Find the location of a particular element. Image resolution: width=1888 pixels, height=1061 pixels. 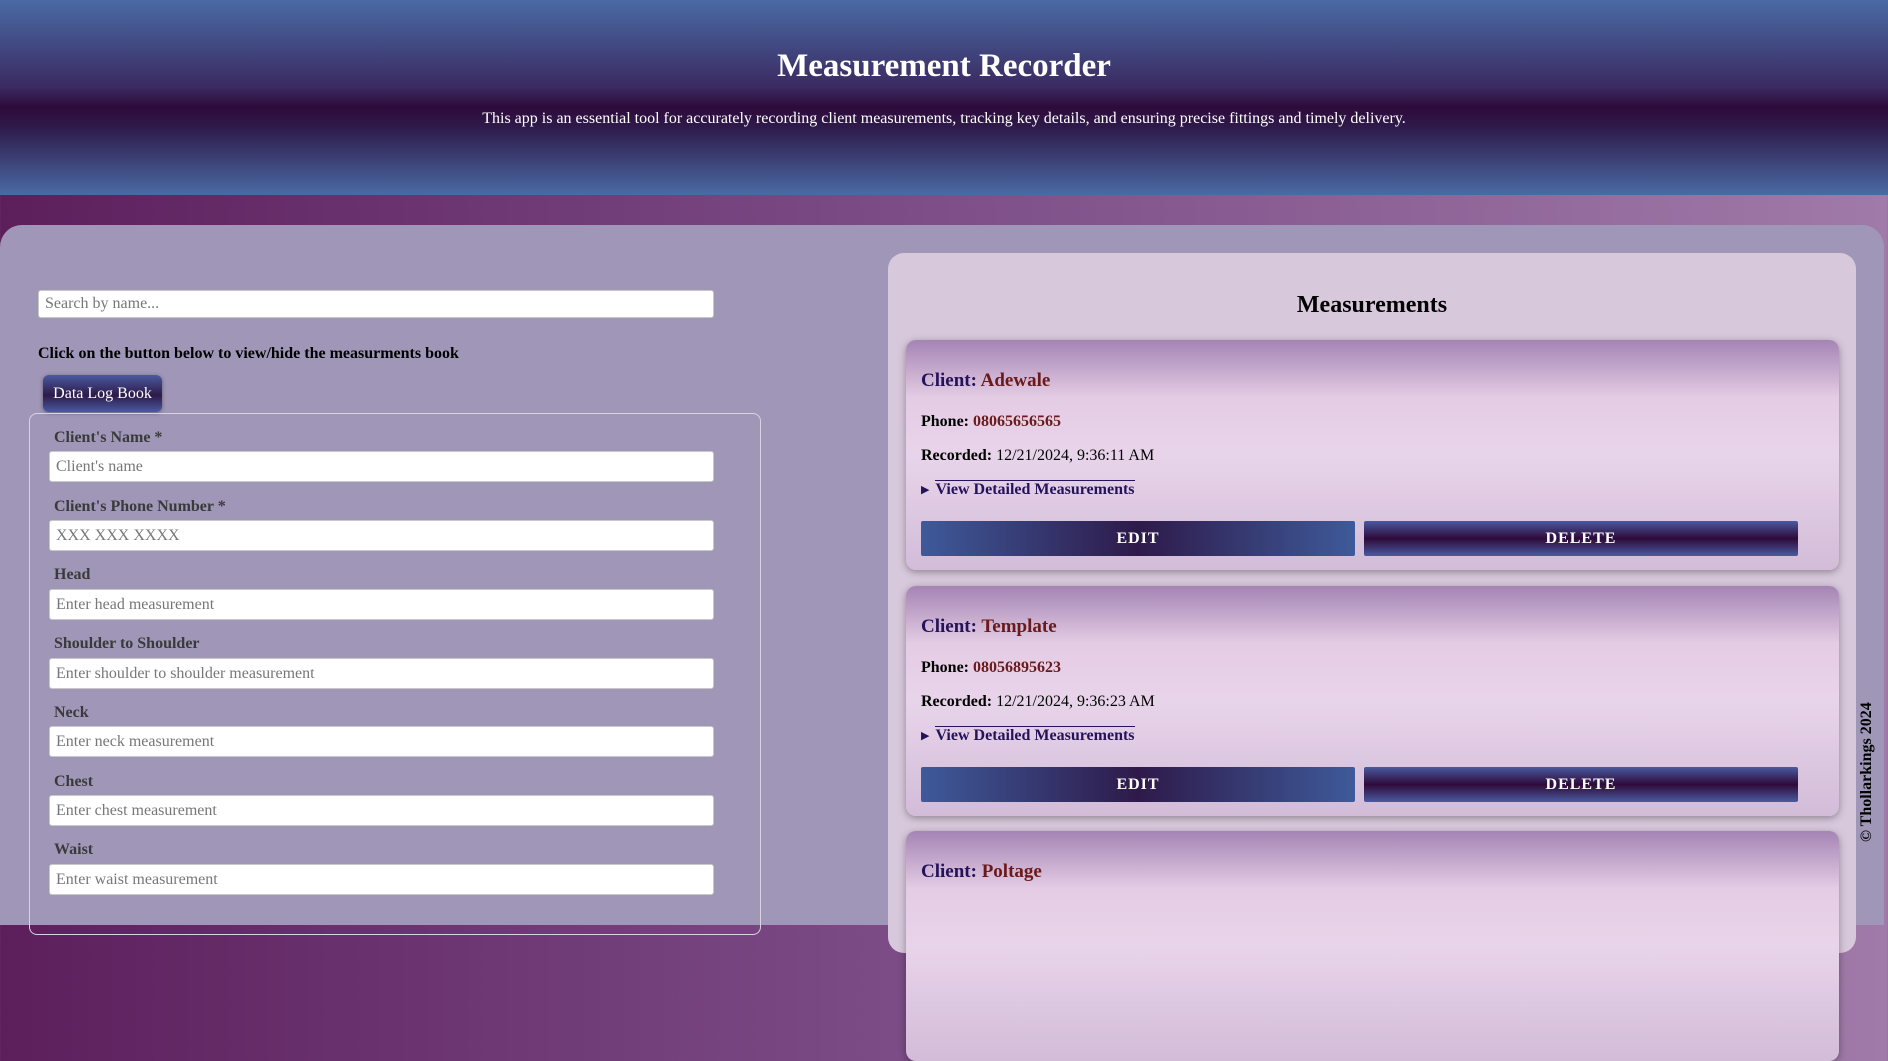

recorded-time: Recorded: 12/21/2024, 9:36:23 AM is located at coordinates (1038, 701).